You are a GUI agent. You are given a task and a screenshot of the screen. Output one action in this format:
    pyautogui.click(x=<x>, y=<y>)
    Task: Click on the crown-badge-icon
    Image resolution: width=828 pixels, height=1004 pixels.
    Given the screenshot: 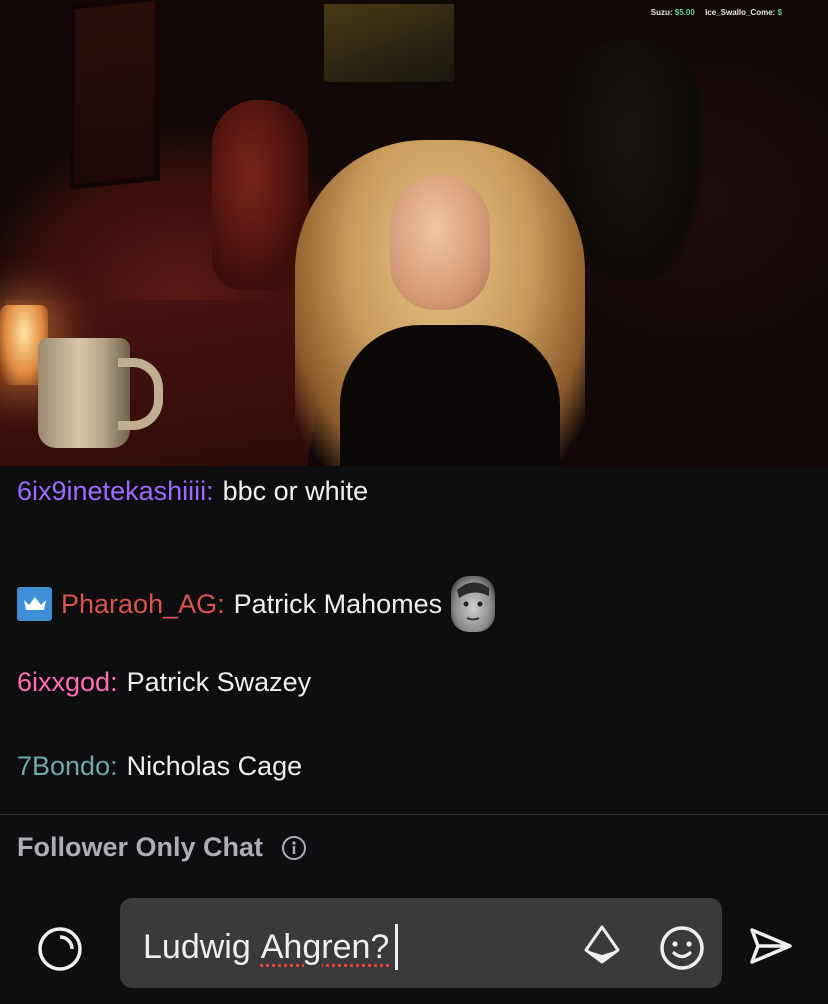 What is the action you would take?
    pyautogui.click(x=34, y=604)
    